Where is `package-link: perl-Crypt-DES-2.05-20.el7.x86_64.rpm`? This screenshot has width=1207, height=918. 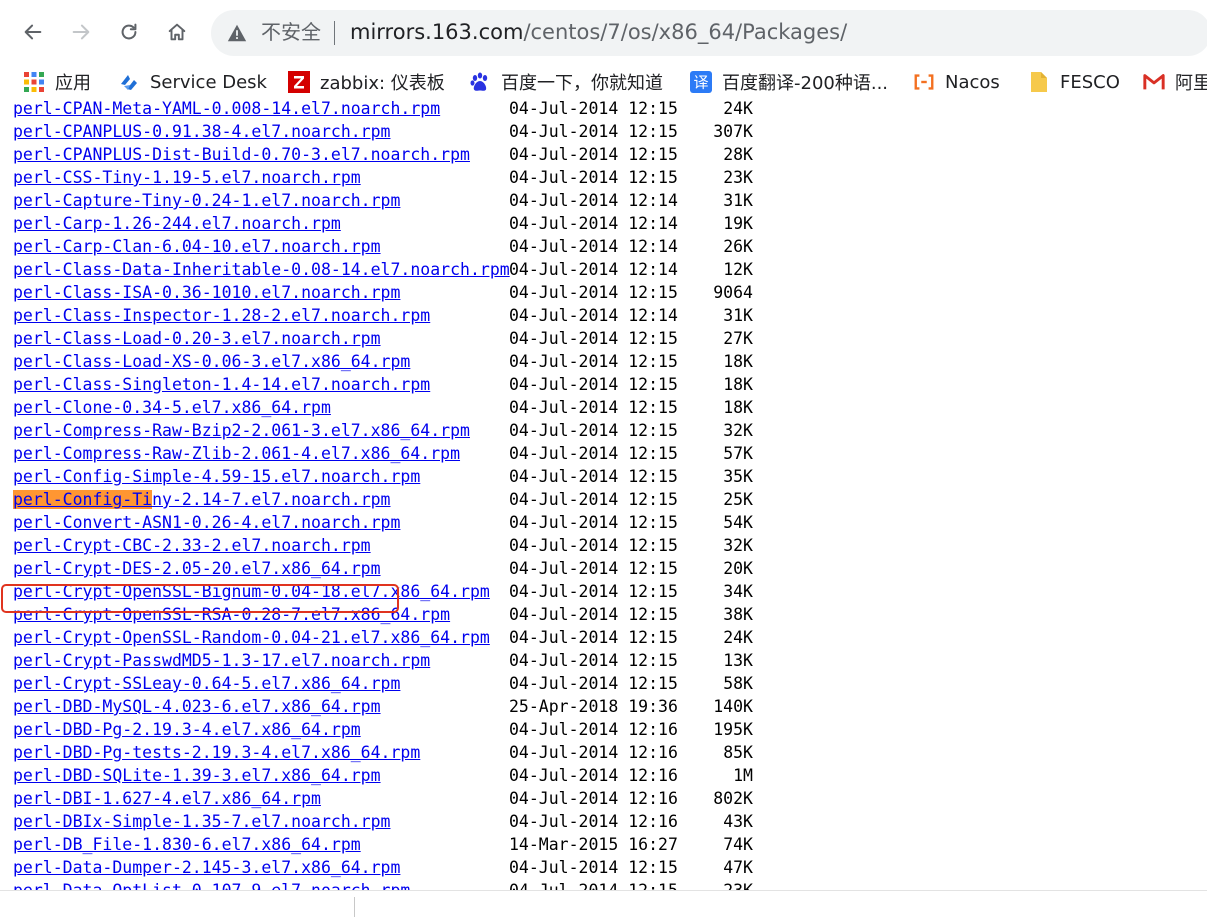 package-link: perl-Crypt-DES-2.05-20.el7.x86_64.rpm is located at coordinates (197, 568).